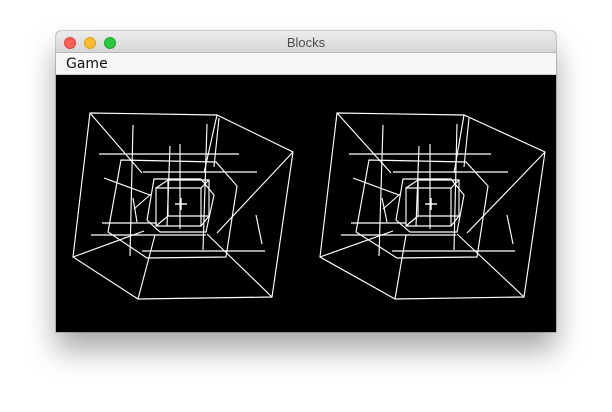 The width and height of the screenshot is (612, 412). I want to click on rear-edge-top-left, so click(116, 143).